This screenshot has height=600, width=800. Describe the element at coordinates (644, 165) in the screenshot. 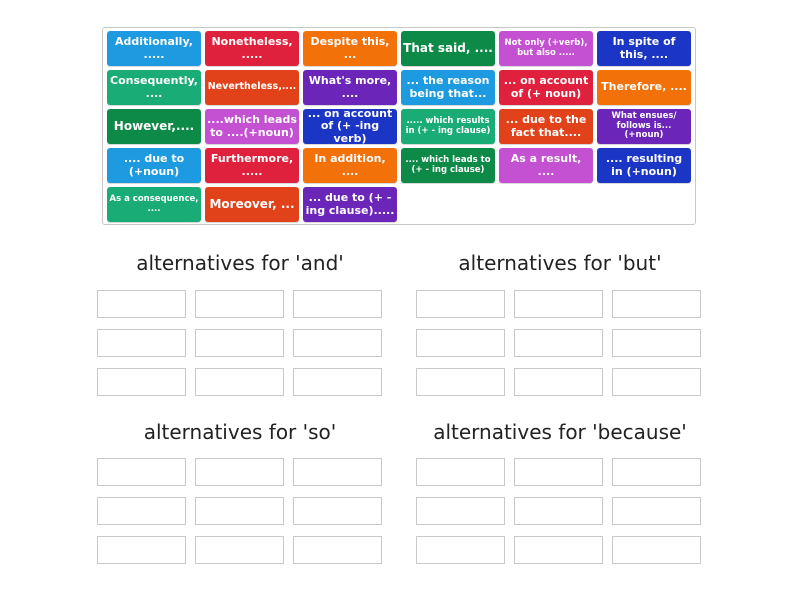

I see `answer-tile: .... resulting in (+noun)` at that location.